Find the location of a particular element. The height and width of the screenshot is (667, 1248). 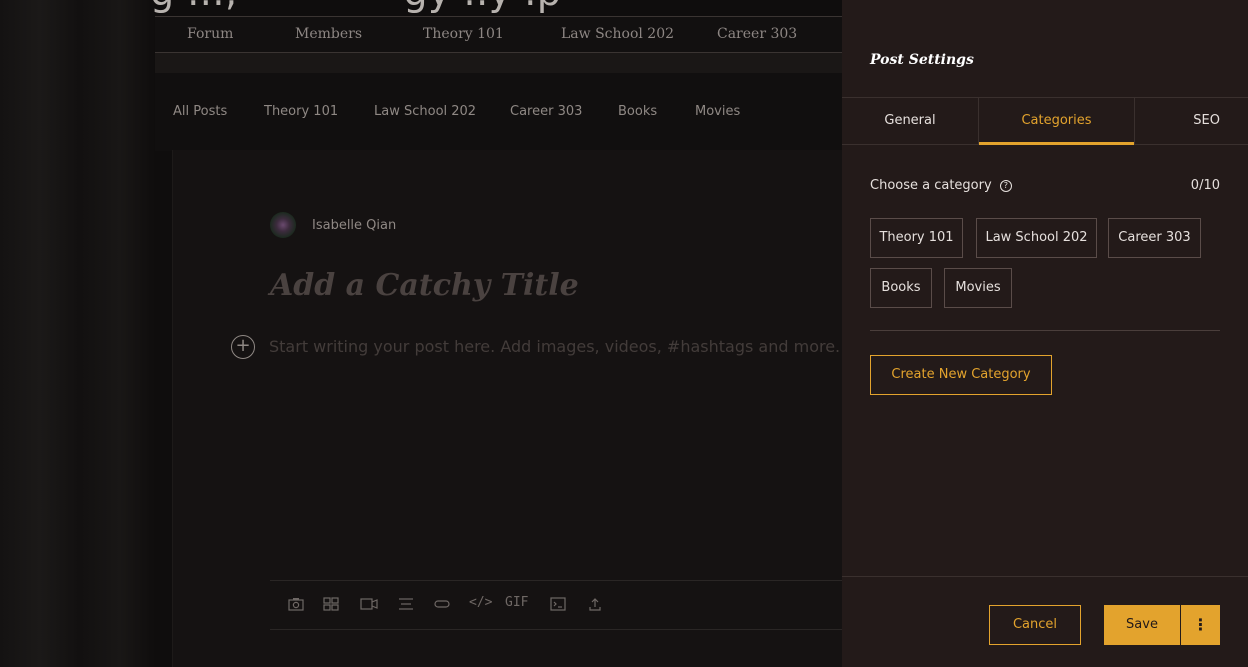

nav-item-forum: Forum is located at coordinates (210, 34).